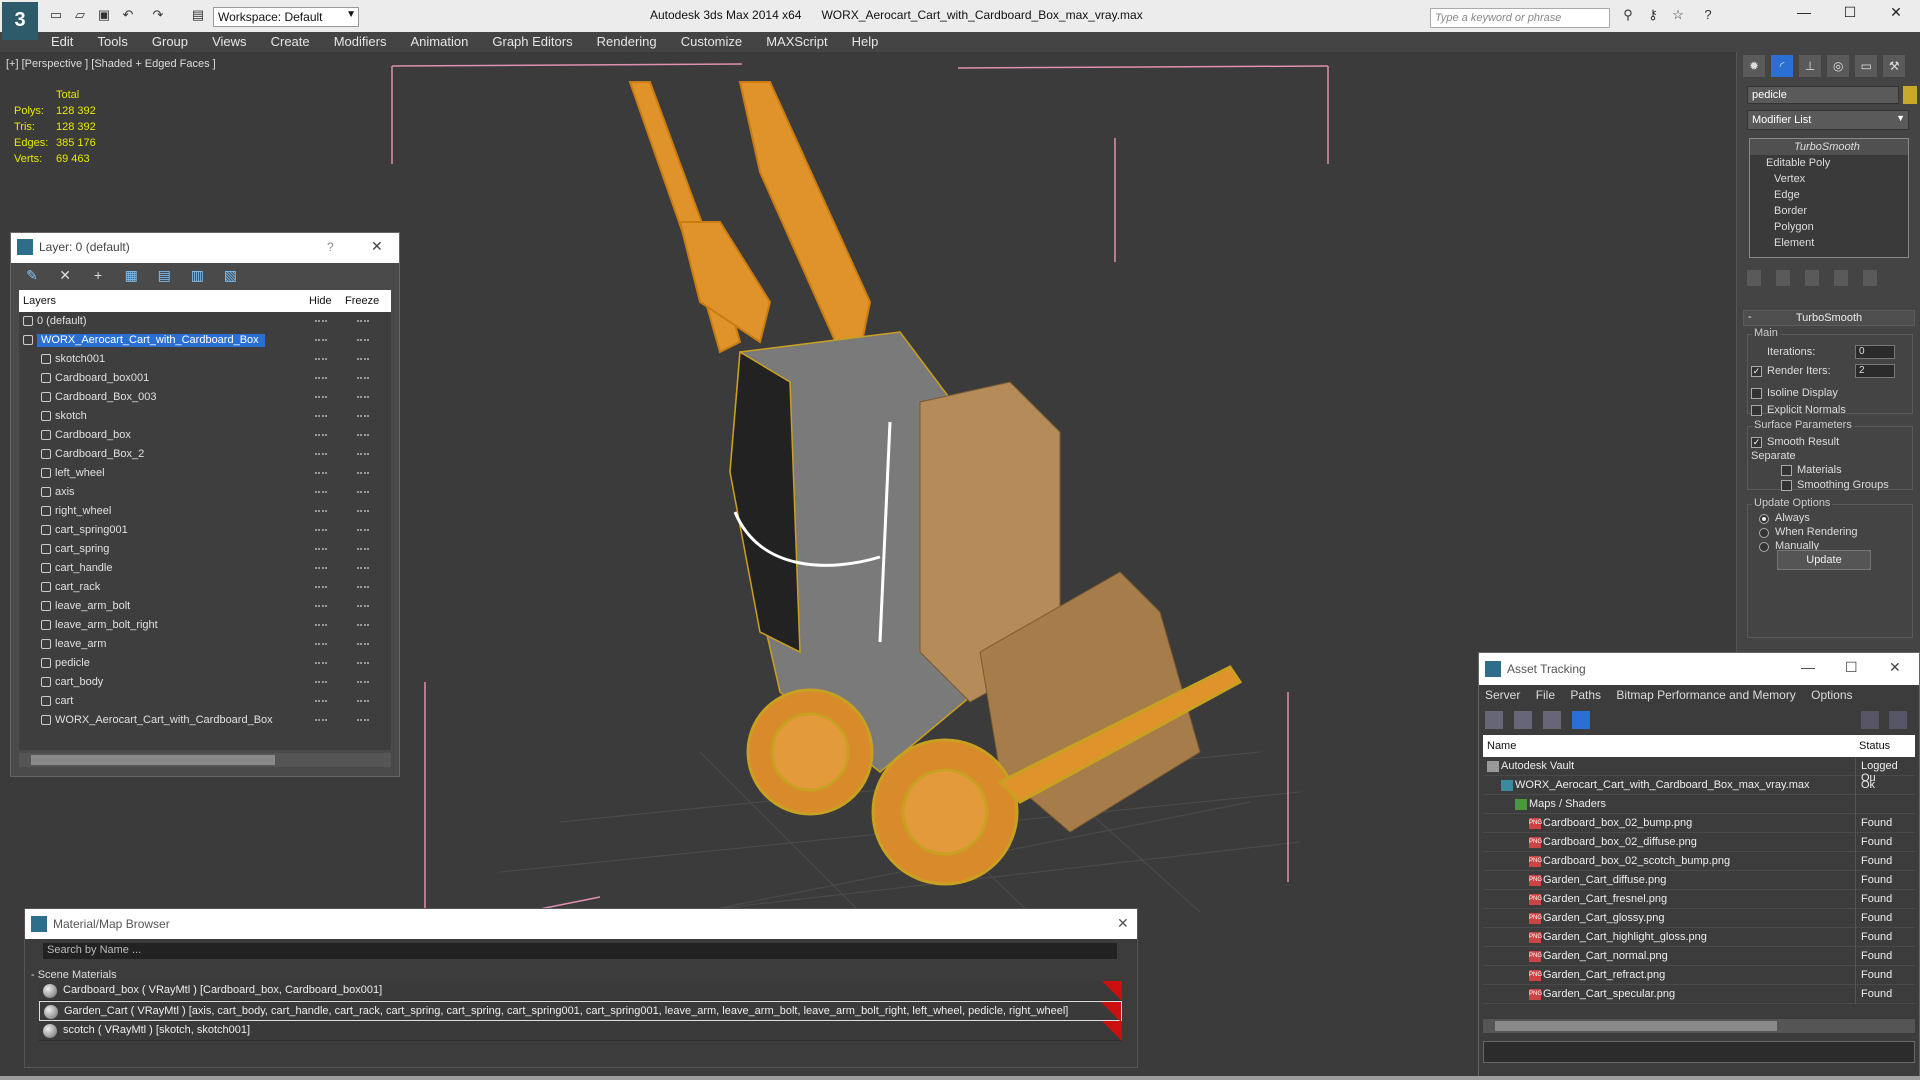  Describe the element at coordinates (1756, 371) in the screenshot. I see `render-iters-checkbox: ✓` at that location.